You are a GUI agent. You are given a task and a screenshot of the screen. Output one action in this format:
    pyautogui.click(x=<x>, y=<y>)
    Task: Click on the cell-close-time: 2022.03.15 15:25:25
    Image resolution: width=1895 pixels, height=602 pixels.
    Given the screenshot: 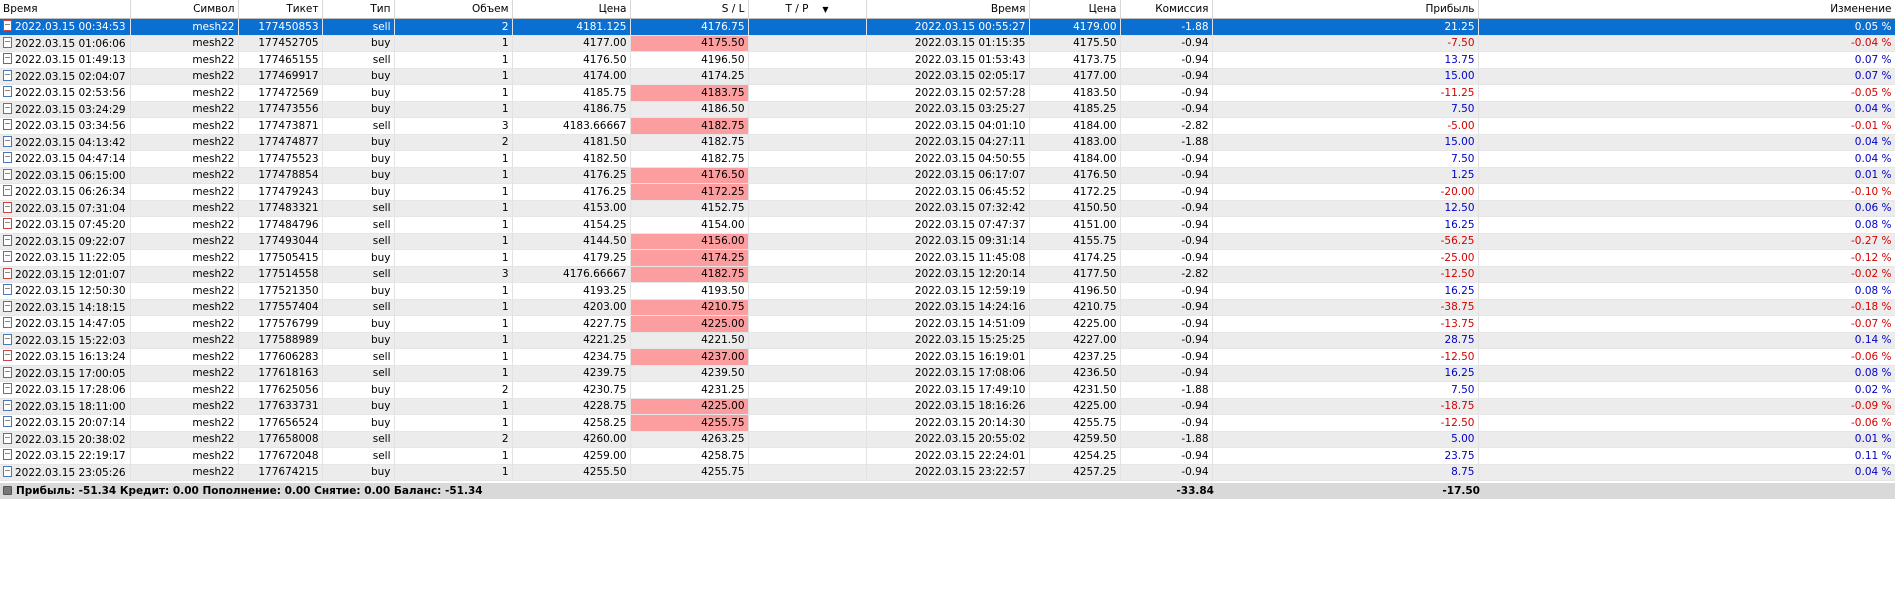 What is the action you would take?
    pyautogui.click(x=948, y=340)
    